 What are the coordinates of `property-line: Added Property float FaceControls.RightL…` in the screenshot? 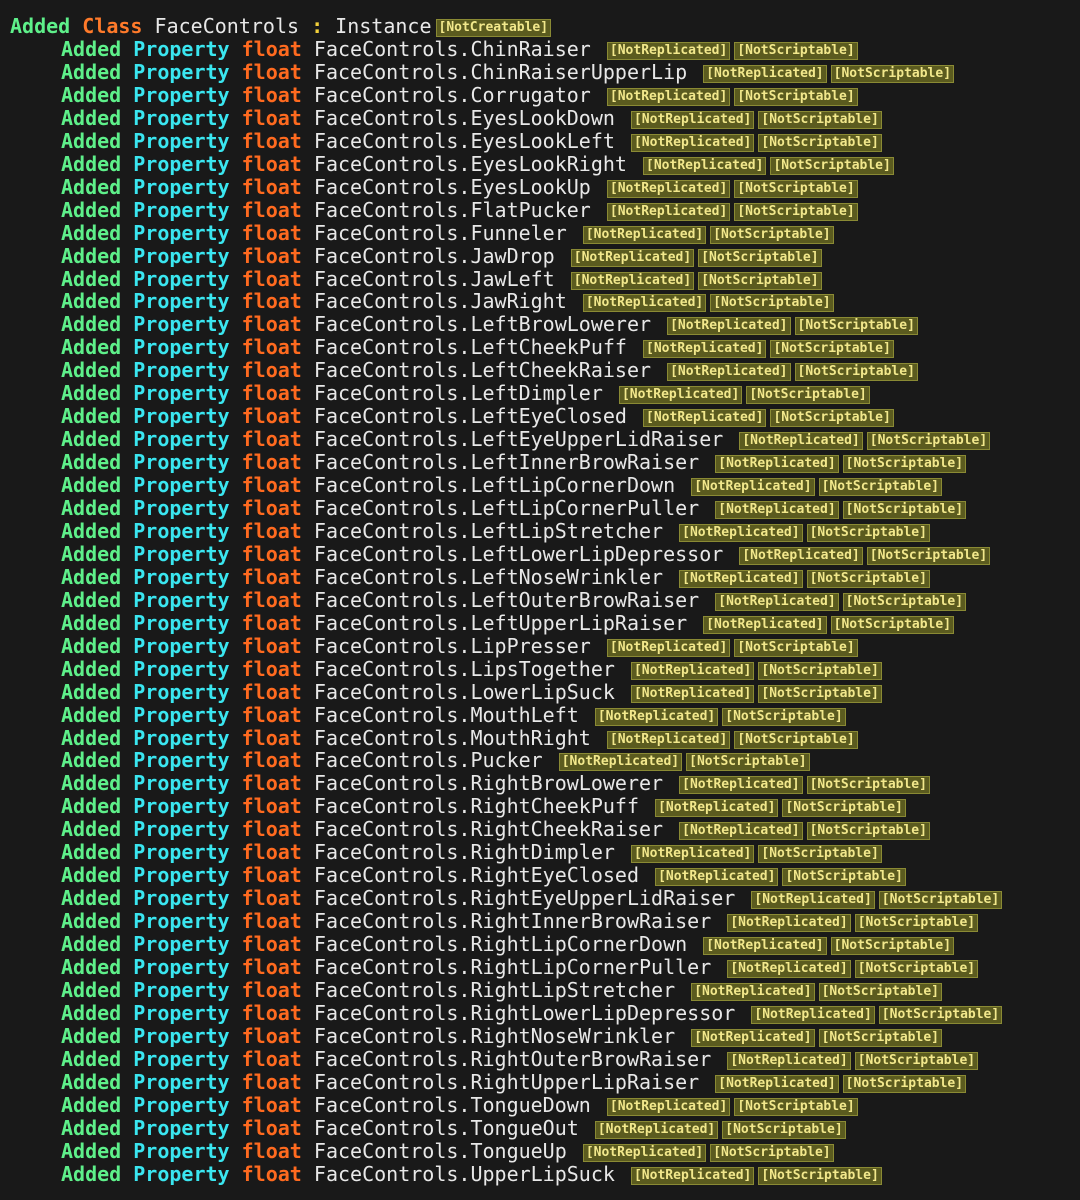 It's located at (501, 989).